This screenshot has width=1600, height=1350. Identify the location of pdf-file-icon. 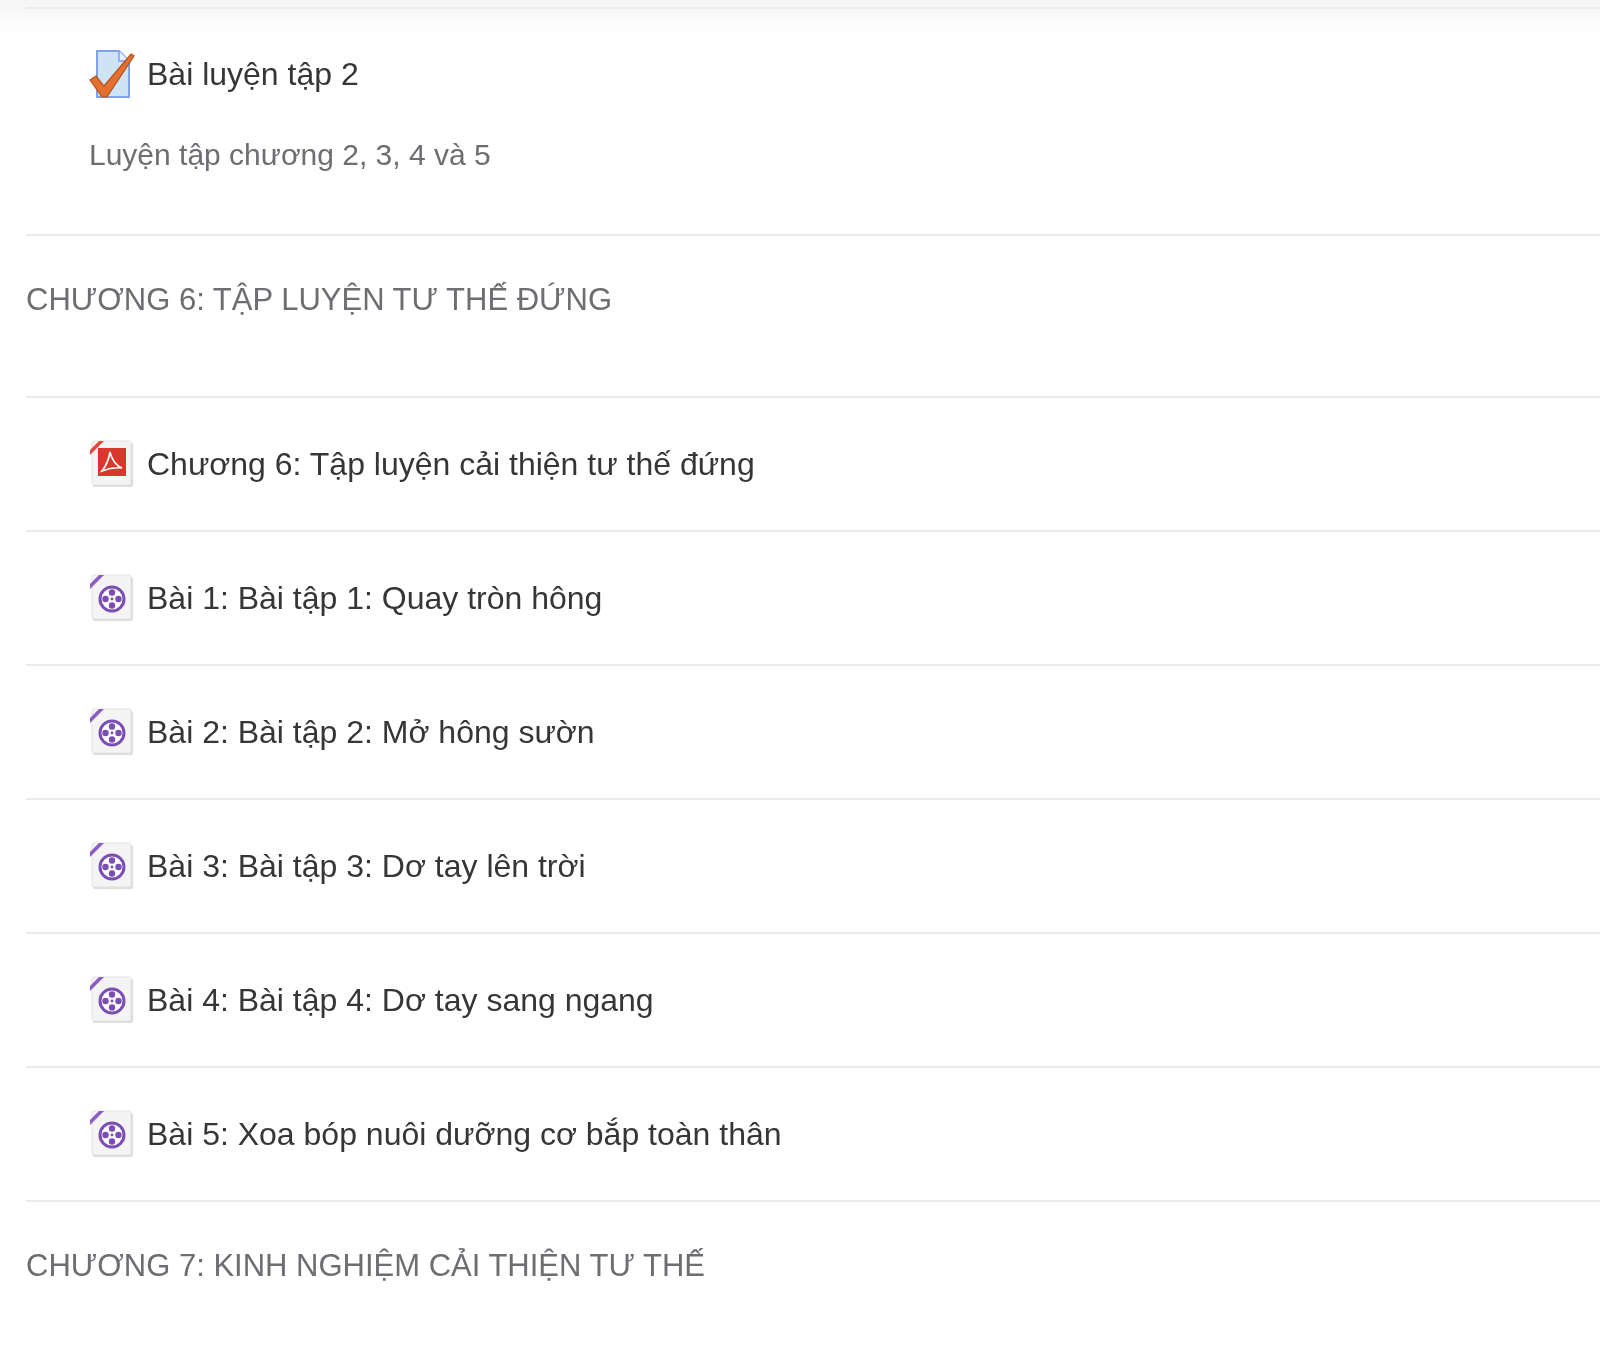
(112, 464).